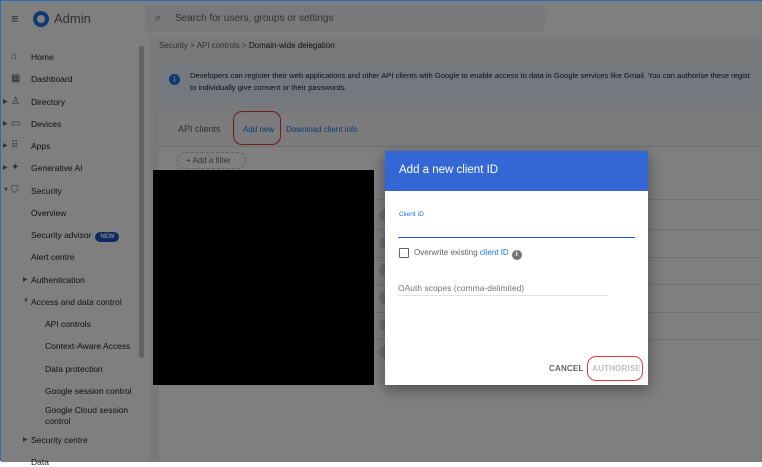  What do you see at coordinates (503, 288) in the screenshot?
I see `oauth-scopes-input` at bounding box center [503, 288].